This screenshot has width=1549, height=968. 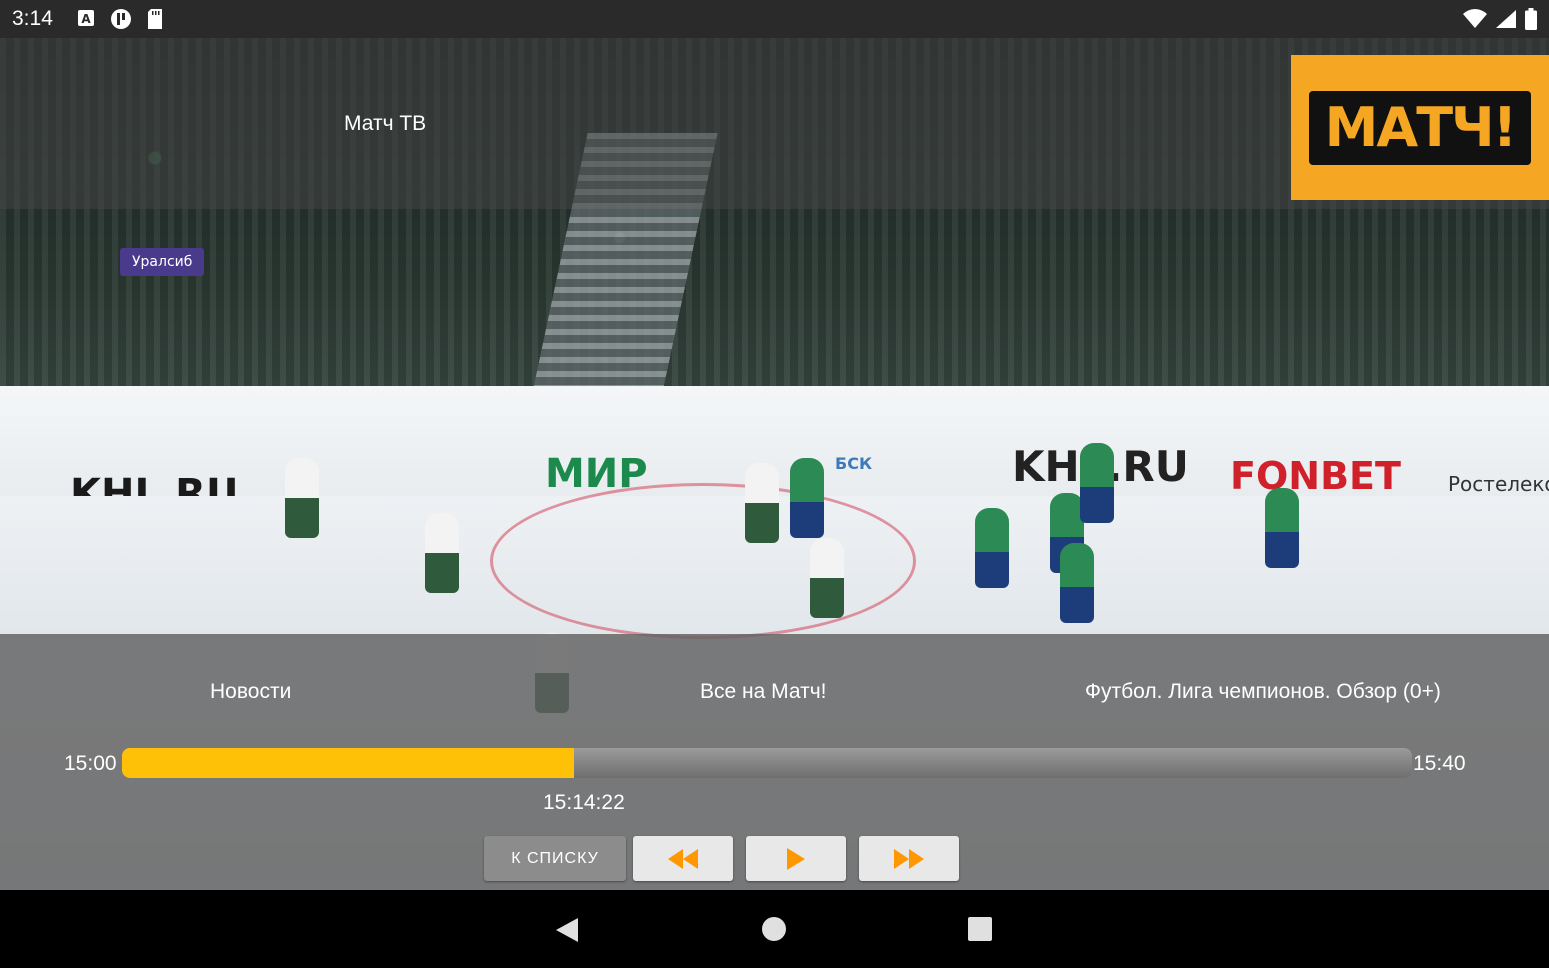 I want to click on nav-back-icon, so click(x=567, y=930).